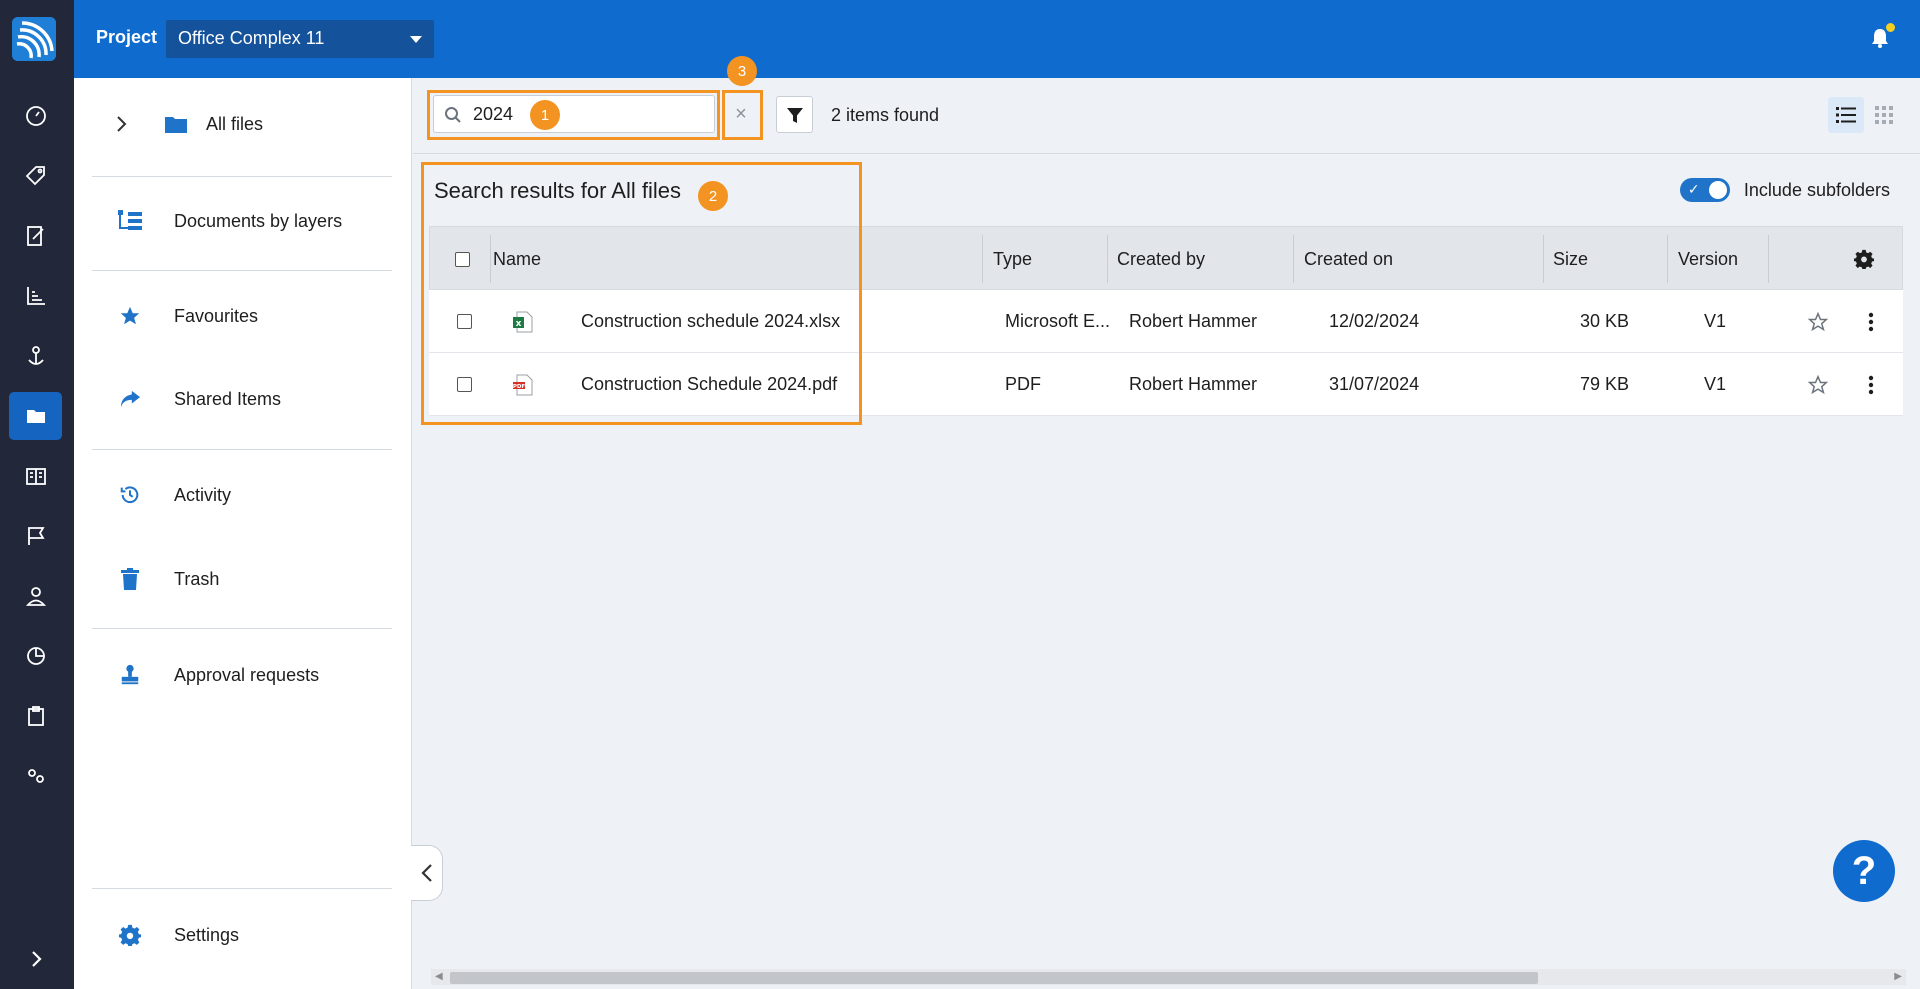  Describe the element at coordinates (573, 115) in the screenshot. I see `callout-search-box` at that location.